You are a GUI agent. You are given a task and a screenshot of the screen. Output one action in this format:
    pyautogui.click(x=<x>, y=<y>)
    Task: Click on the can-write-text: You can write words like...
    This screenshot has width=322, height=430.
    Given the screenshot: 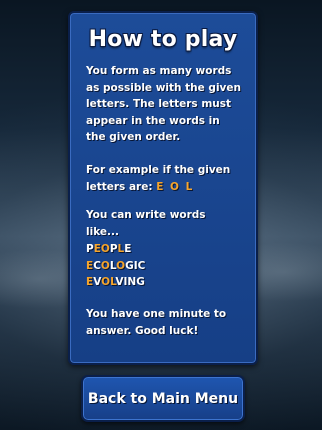 What is the action you would take?
    pyautogui.click(x=146, y=223)
    